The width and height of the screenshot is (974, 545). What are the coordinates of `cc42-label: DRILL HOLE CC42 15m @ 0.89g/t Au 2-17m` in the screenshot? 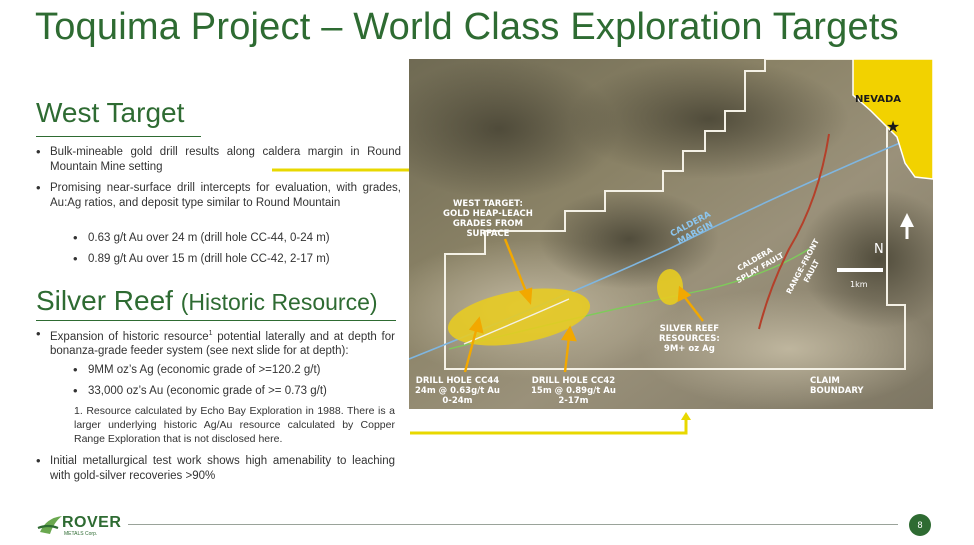 It's located at (573, 391).